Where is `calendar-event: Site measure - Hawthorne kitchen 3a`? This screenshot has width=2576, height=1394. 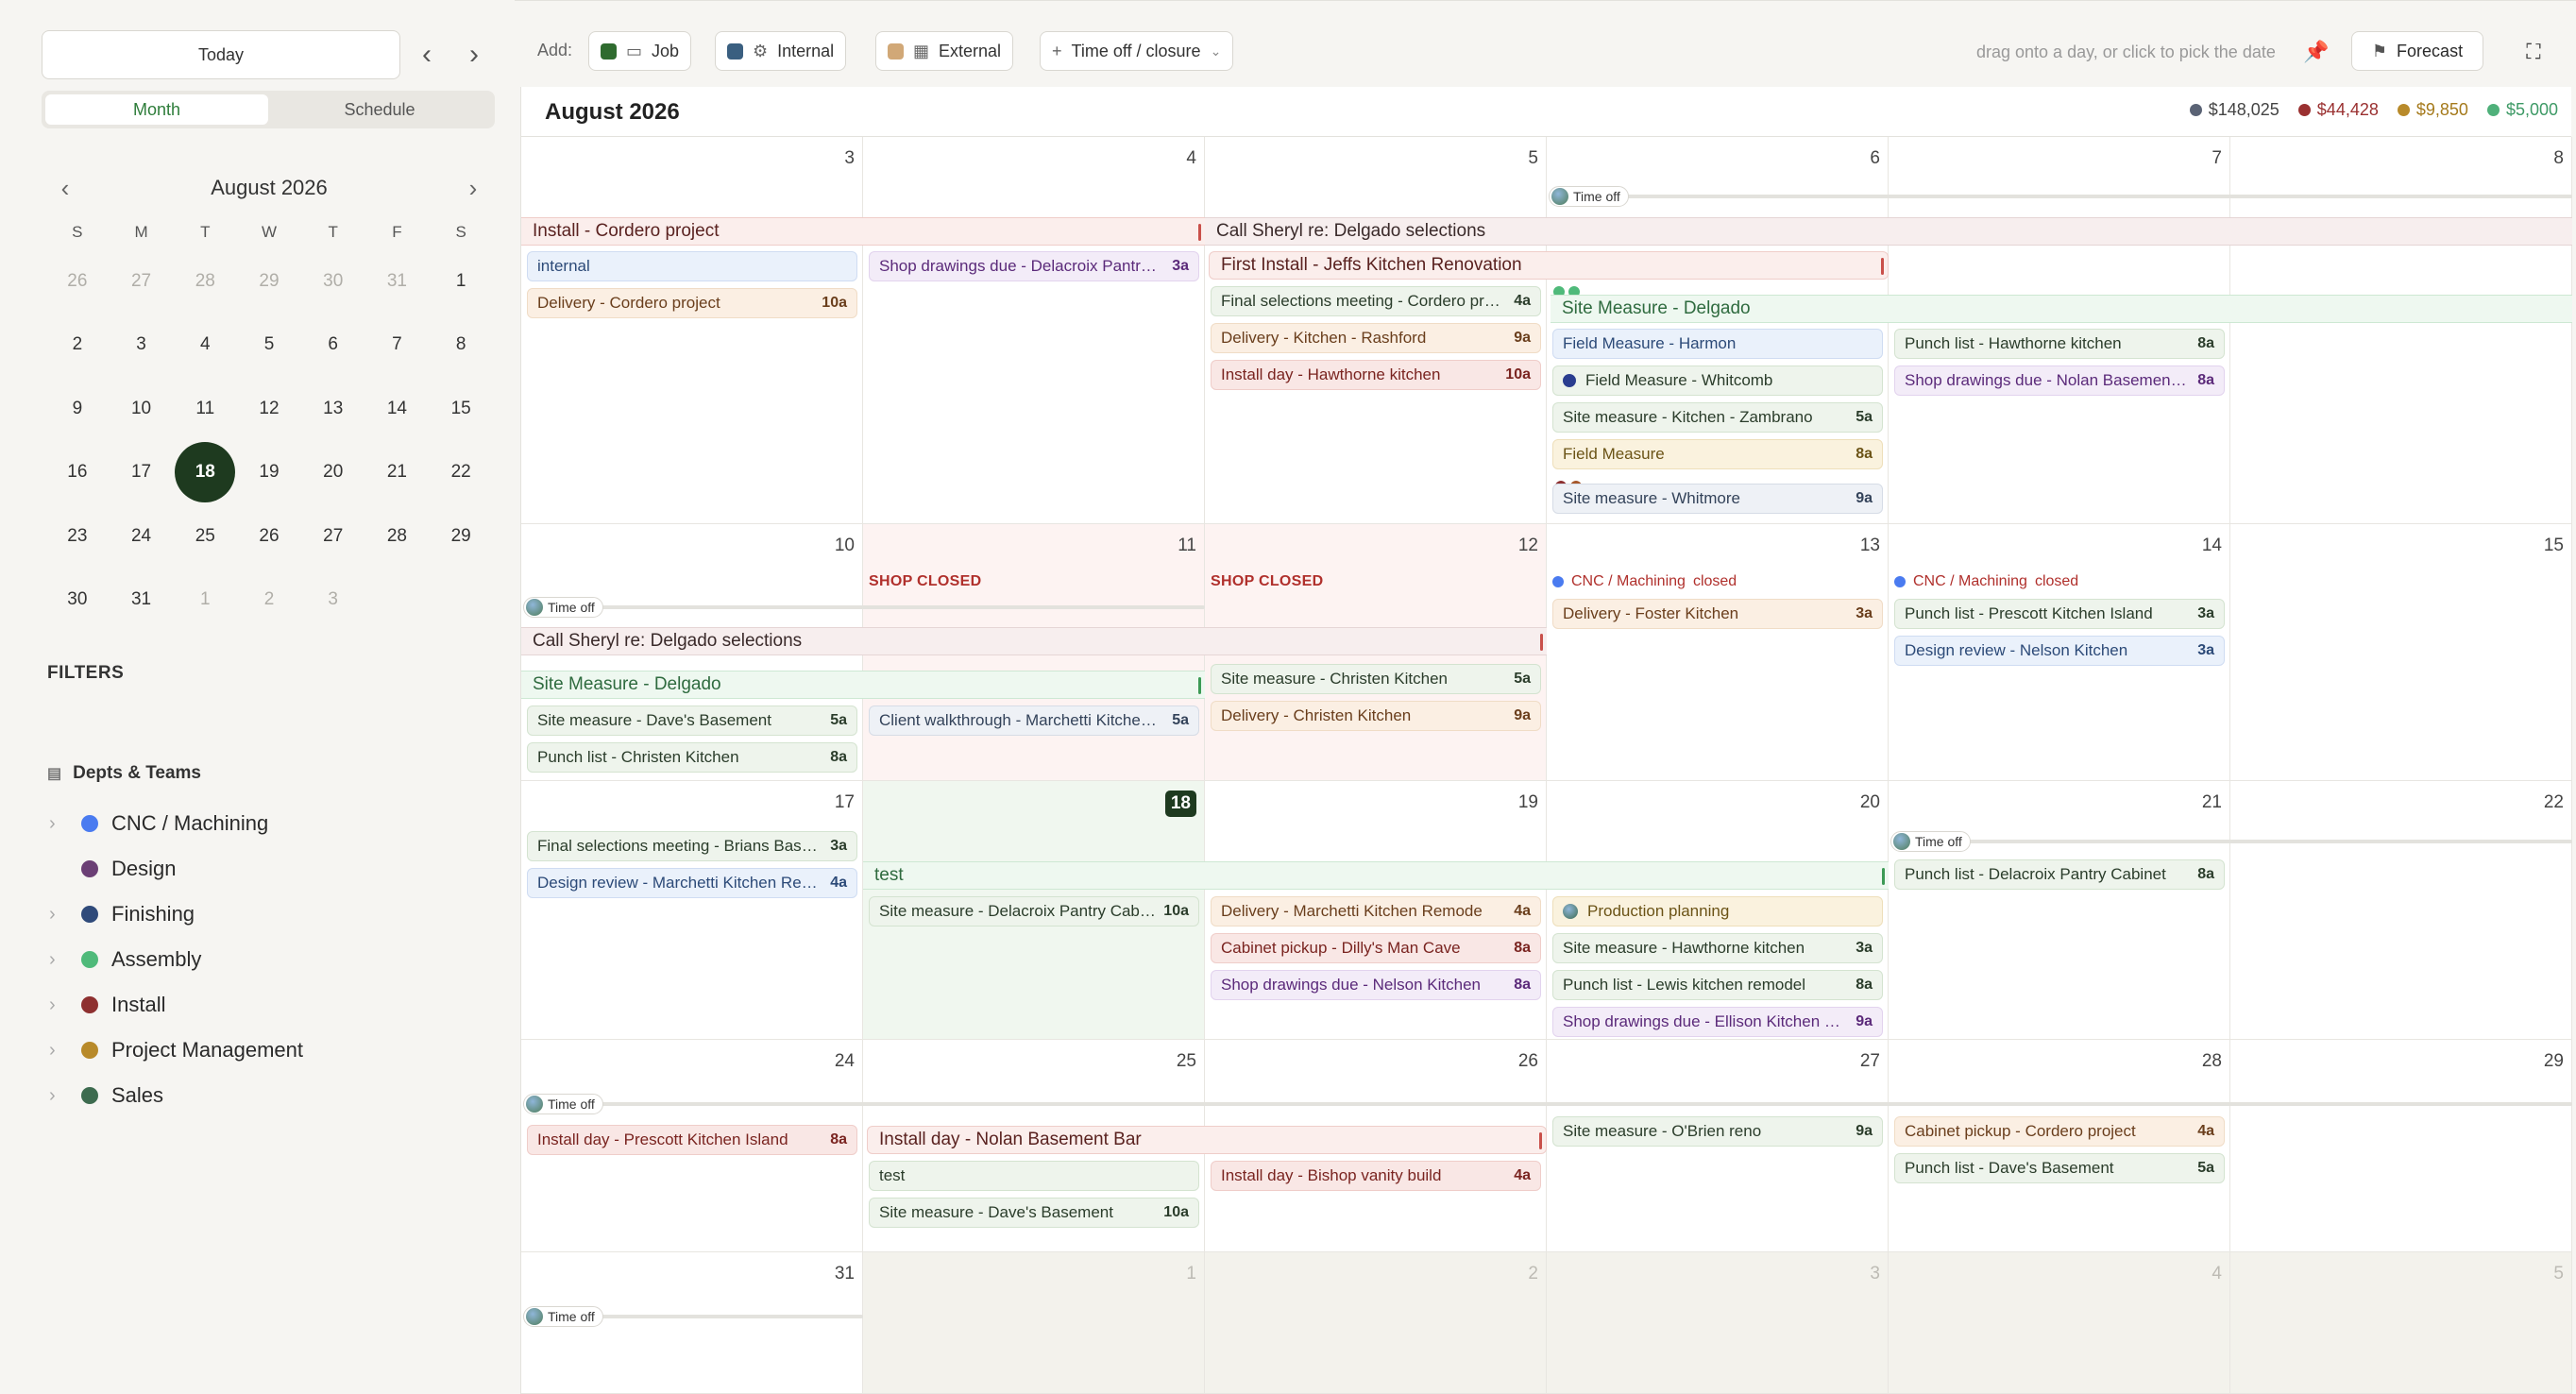
calendar-event: Site measure - Hawthorne kitchen 3a is located at coordinates (1717, 948).